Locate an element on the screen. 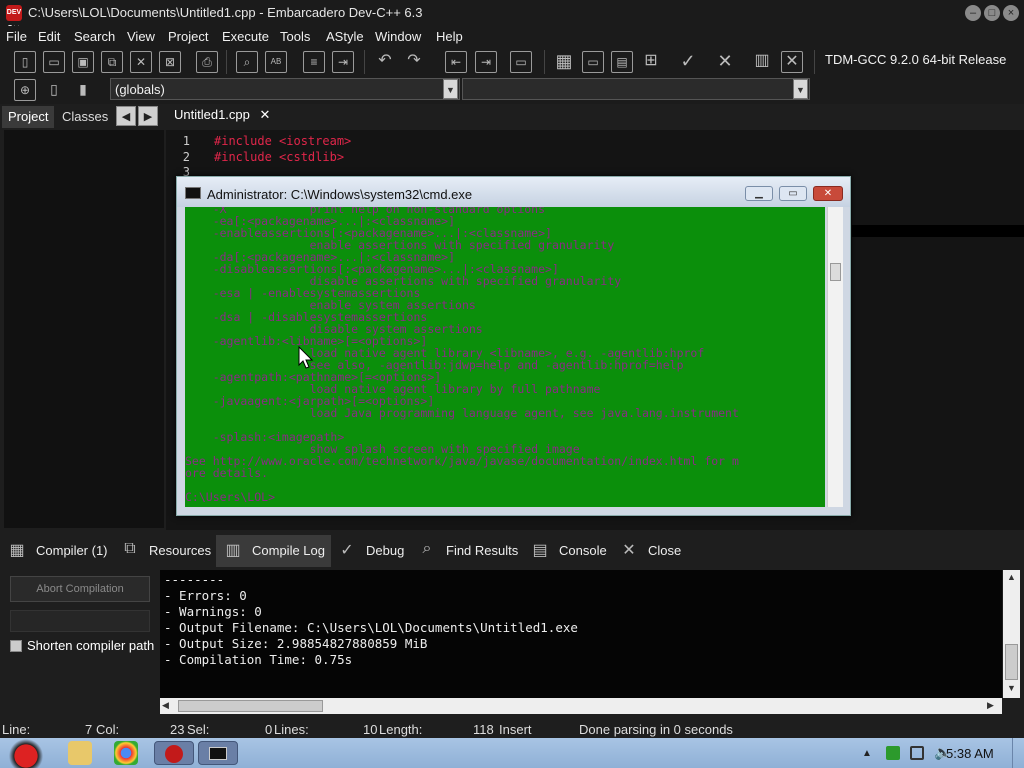 The height and width of the screenshot is (768, 1024). status-col-value: 23 is located at coordinates (177, 729).